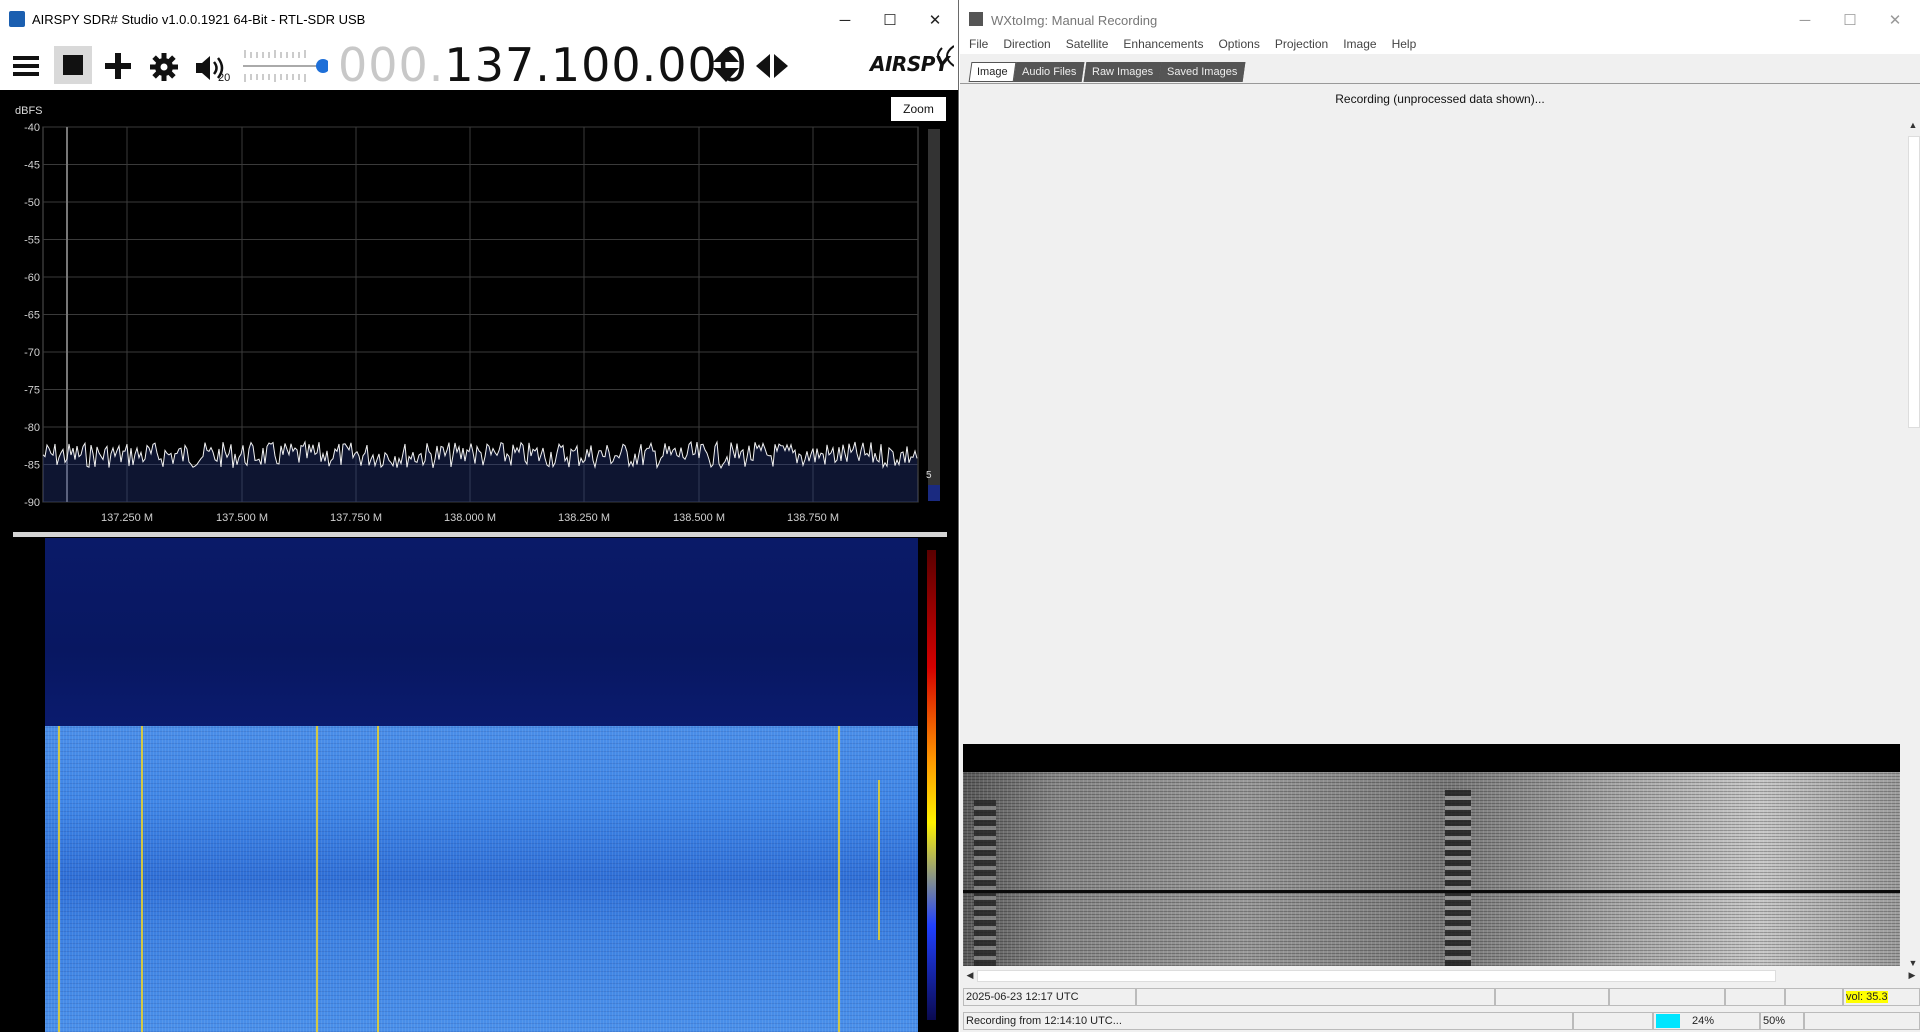 The height and width of the screenshot is (1032, 1920). I want to click on sdr-minimize-button: ─, so click(845, 20).